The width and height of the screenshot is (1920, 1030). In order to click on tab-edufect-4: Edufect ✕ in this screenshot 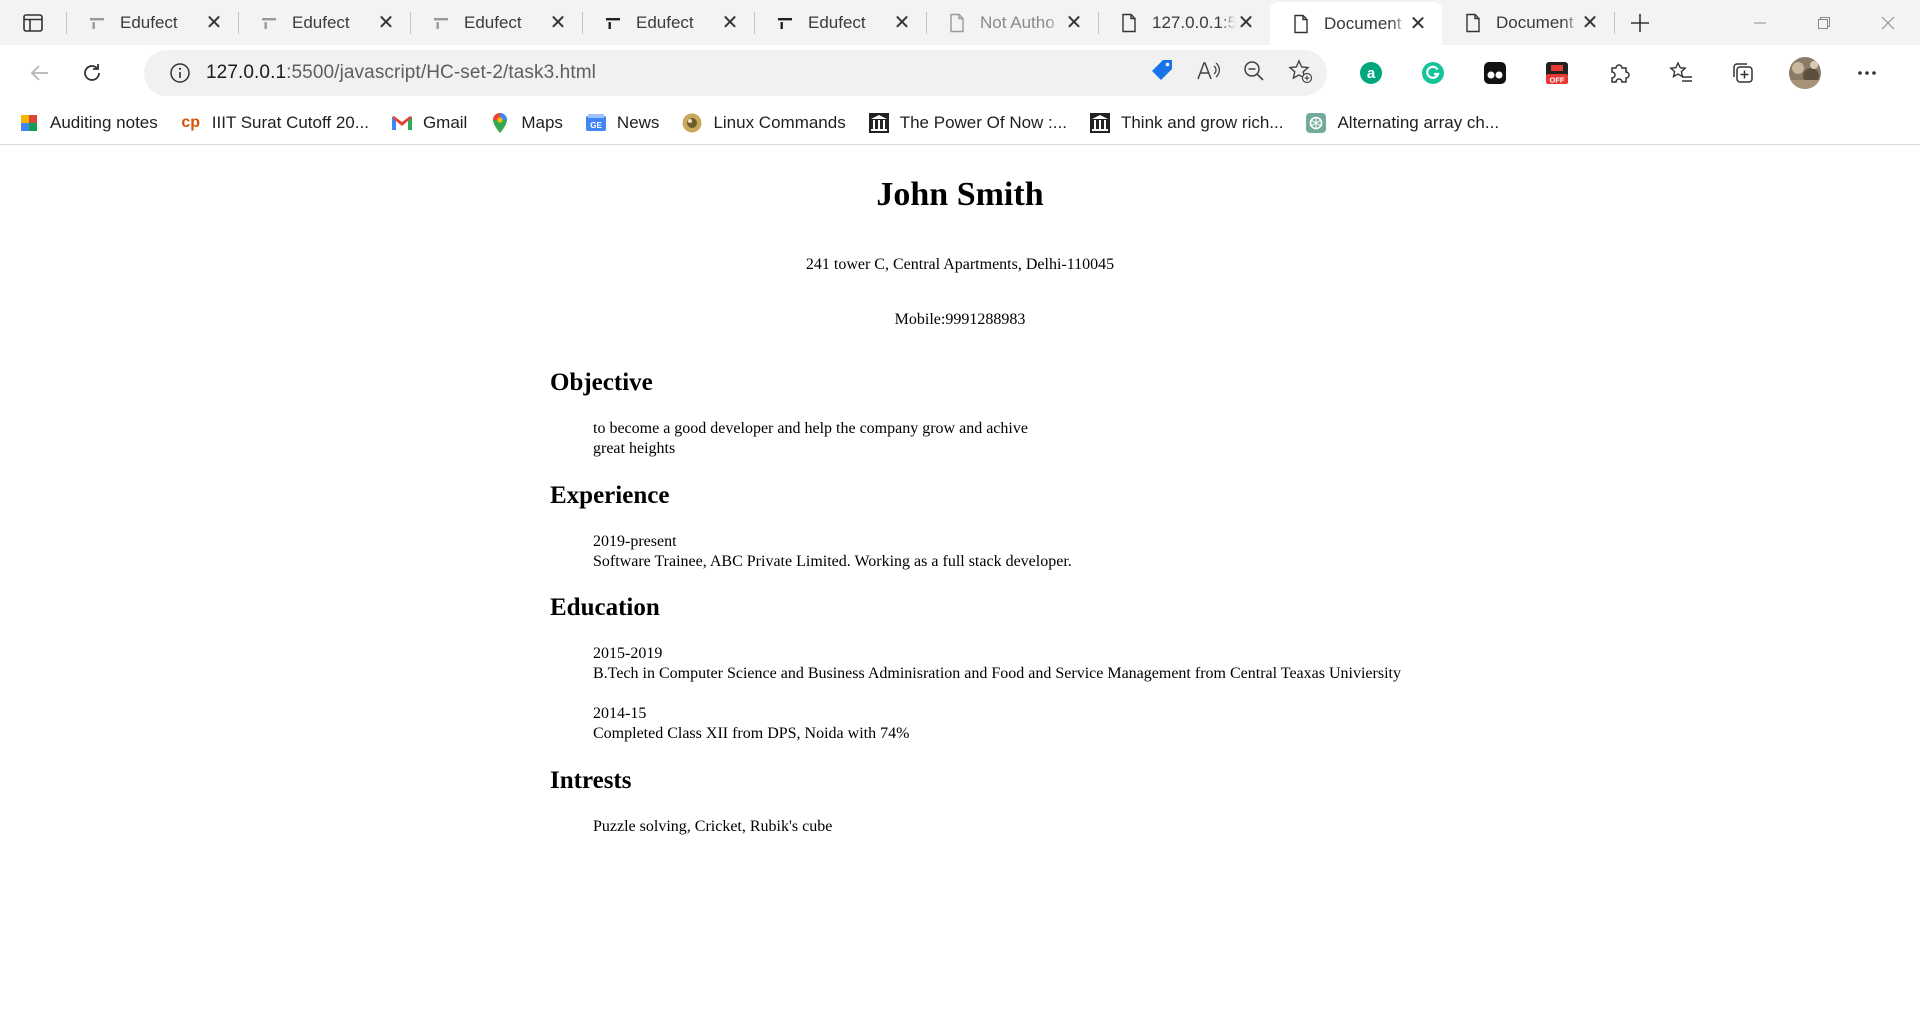, I will do `click(668, 22)`.